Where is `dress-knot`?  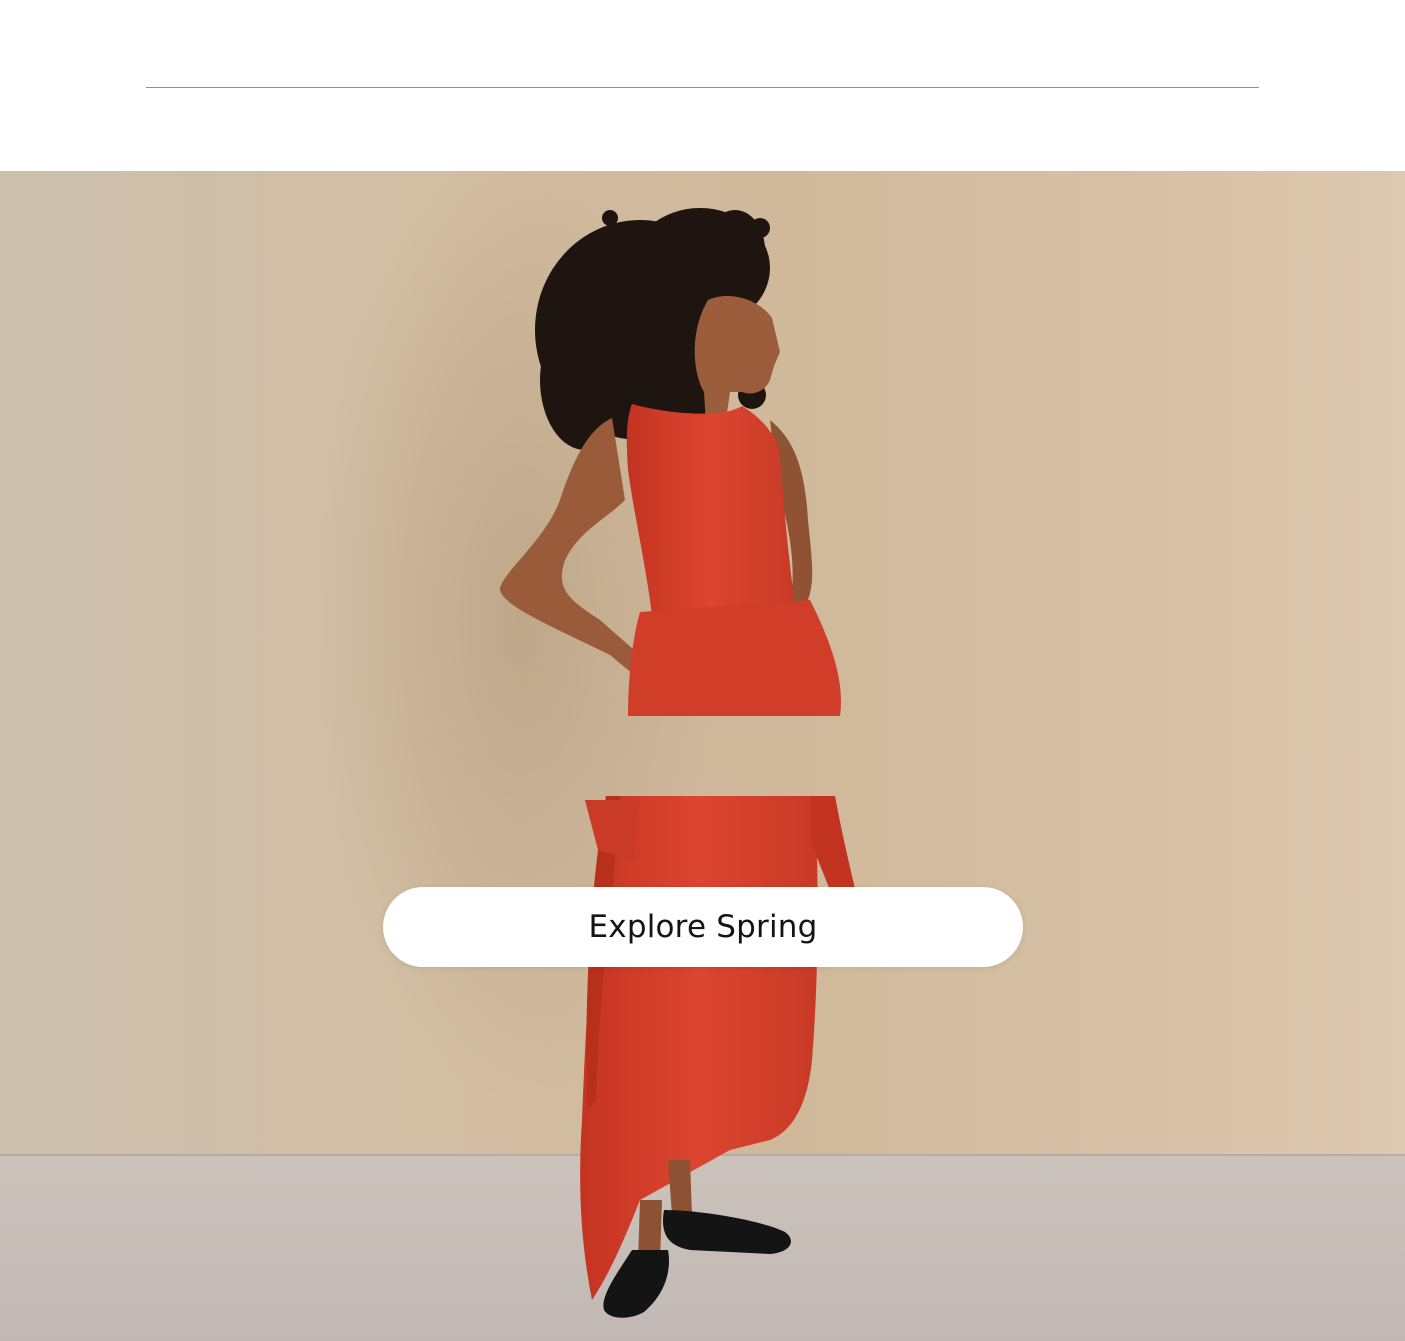
dress-knot is located at coordinates (734, 658).